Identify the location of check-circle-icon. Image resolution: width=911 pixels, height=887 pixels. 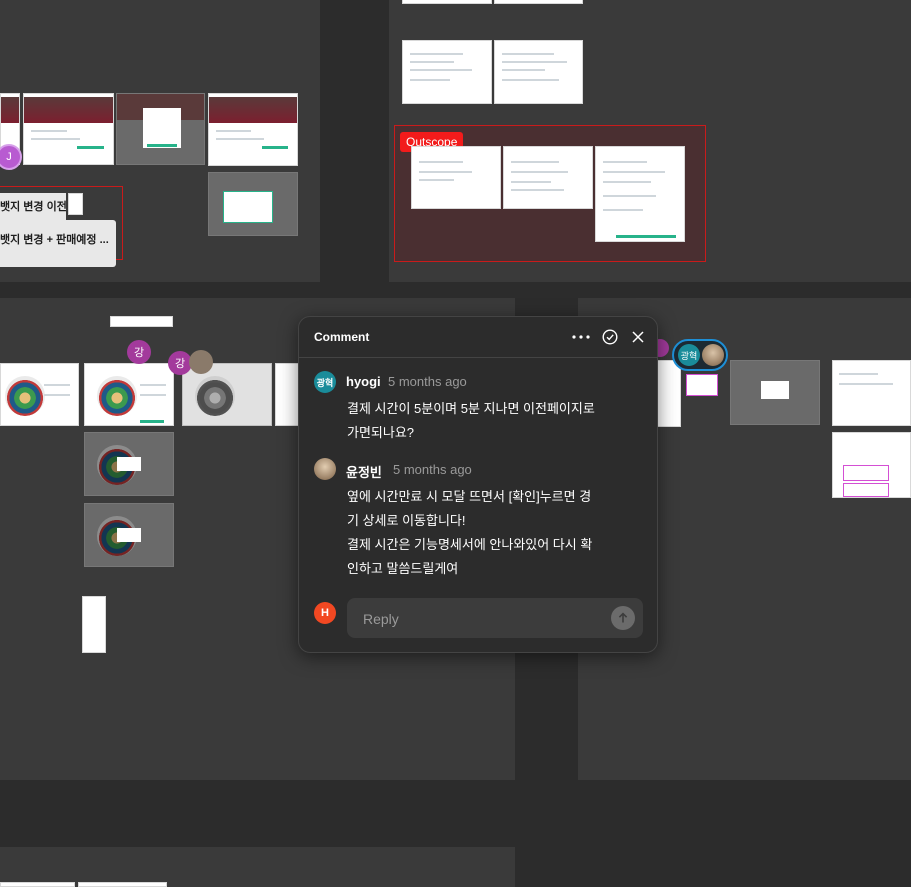
(610, 337).